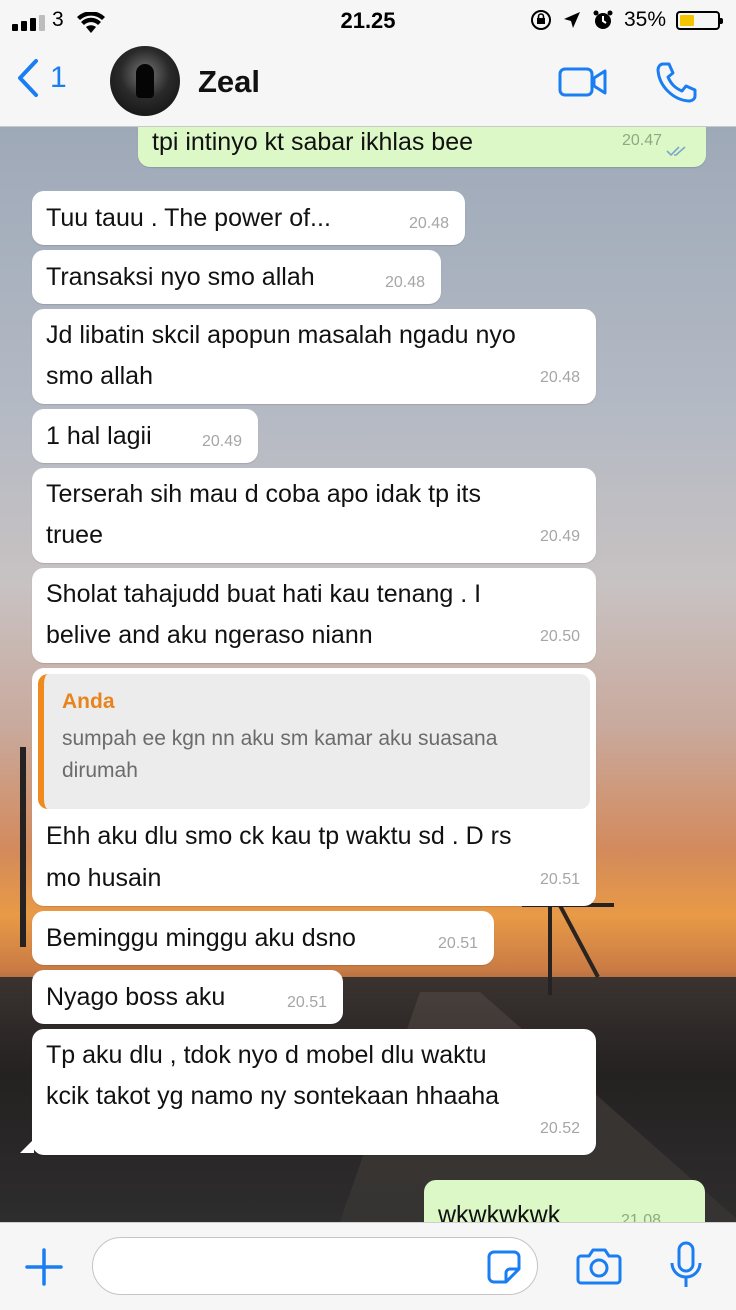 Image resolution: width=736 pixels, height=1310 pixels. I want to click on status-bar: 3 21.25 35%, so click(368, 21).